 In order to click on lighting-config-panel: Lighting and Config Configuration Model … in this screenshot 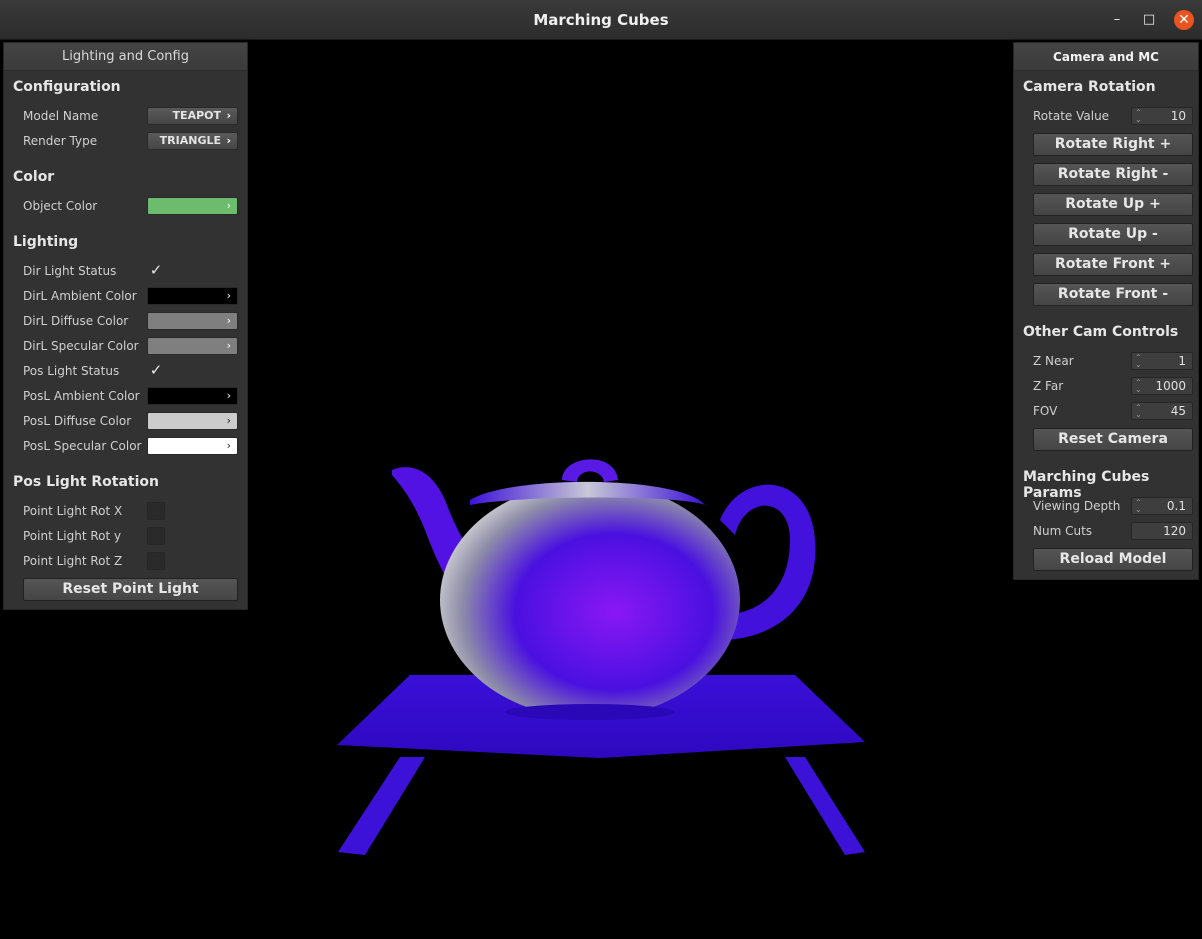, I will do `click(125, 326)`.